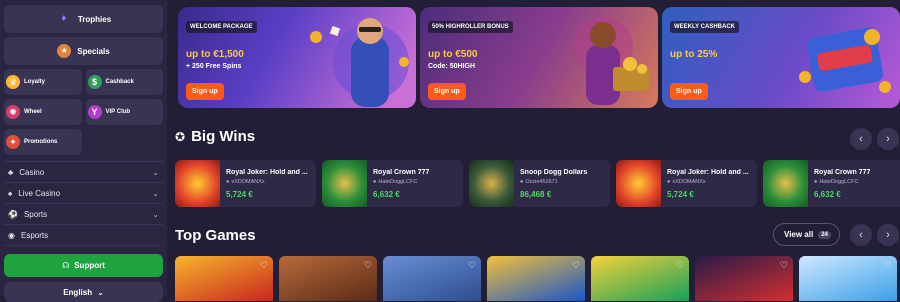 This screenshot has width=900, height=302. What do you see at coordinates (13, 82) in the screenshot?
I see `loyalty-icon: ♛` at bounding box center [13, 82].